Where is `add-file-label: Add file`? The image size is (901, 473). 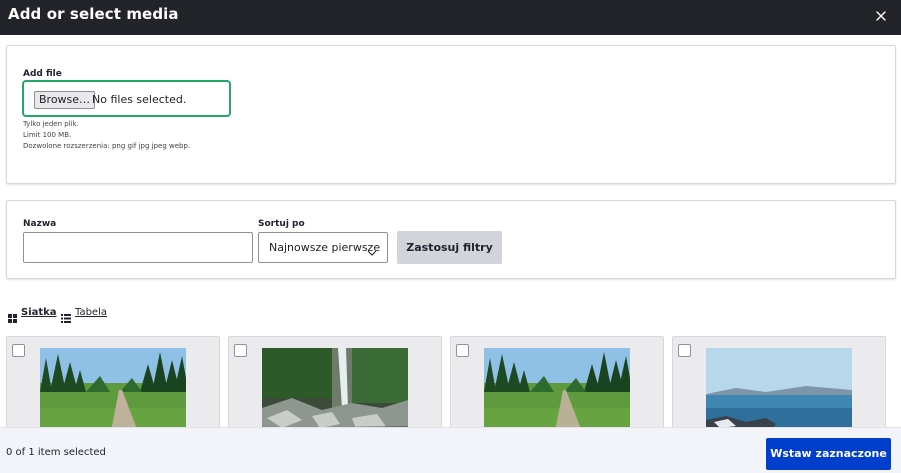 add-file-label: Add file is located at coordinates (42, 74).